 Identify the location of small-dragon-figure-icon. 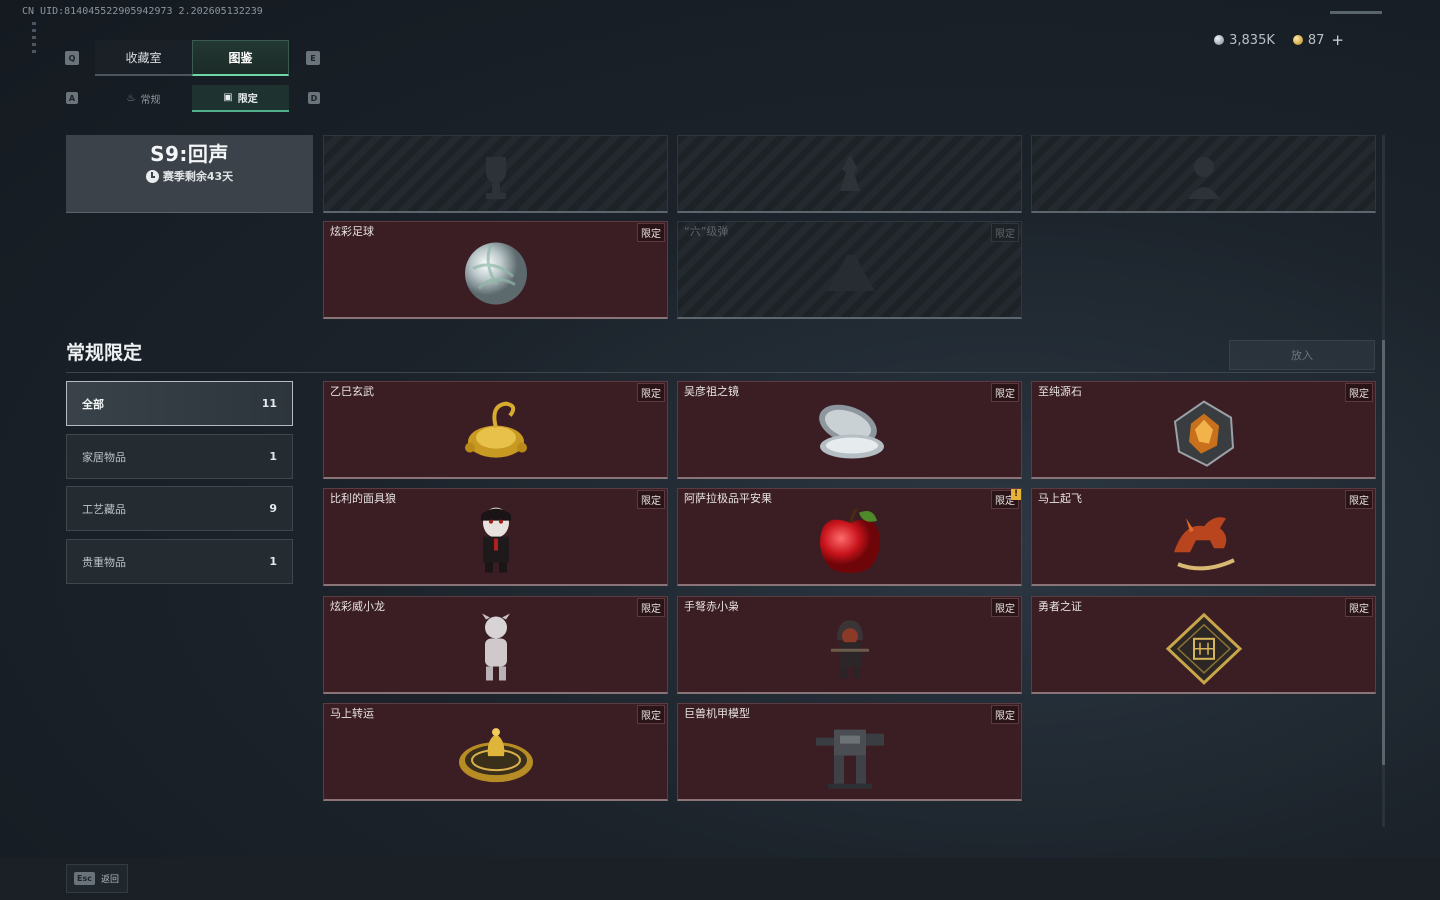
(495, 646).